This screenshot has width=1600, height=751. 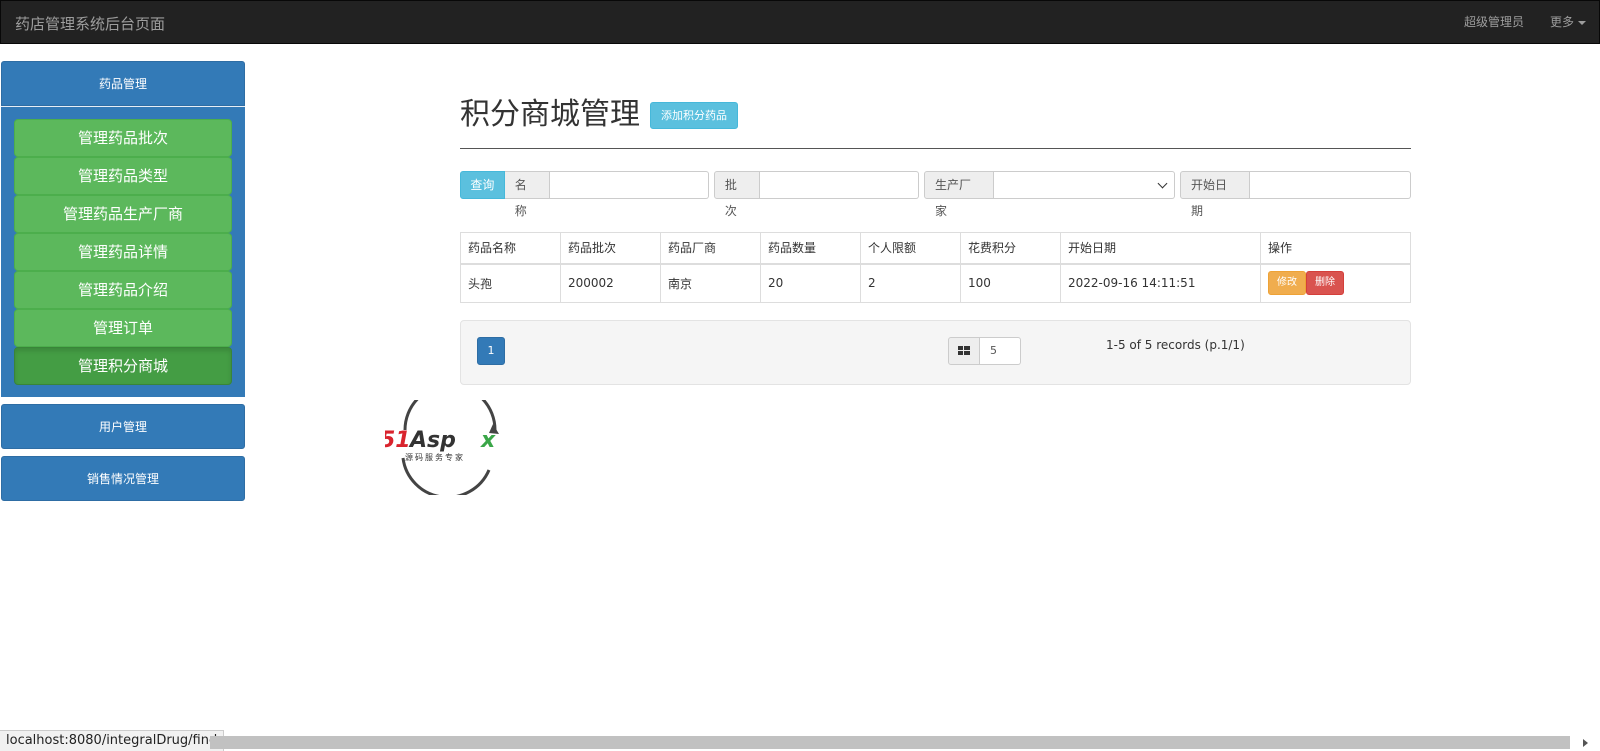 I want to click on sidebar-item-drug-type: 管理药品类型, so click(x=123, y=176).